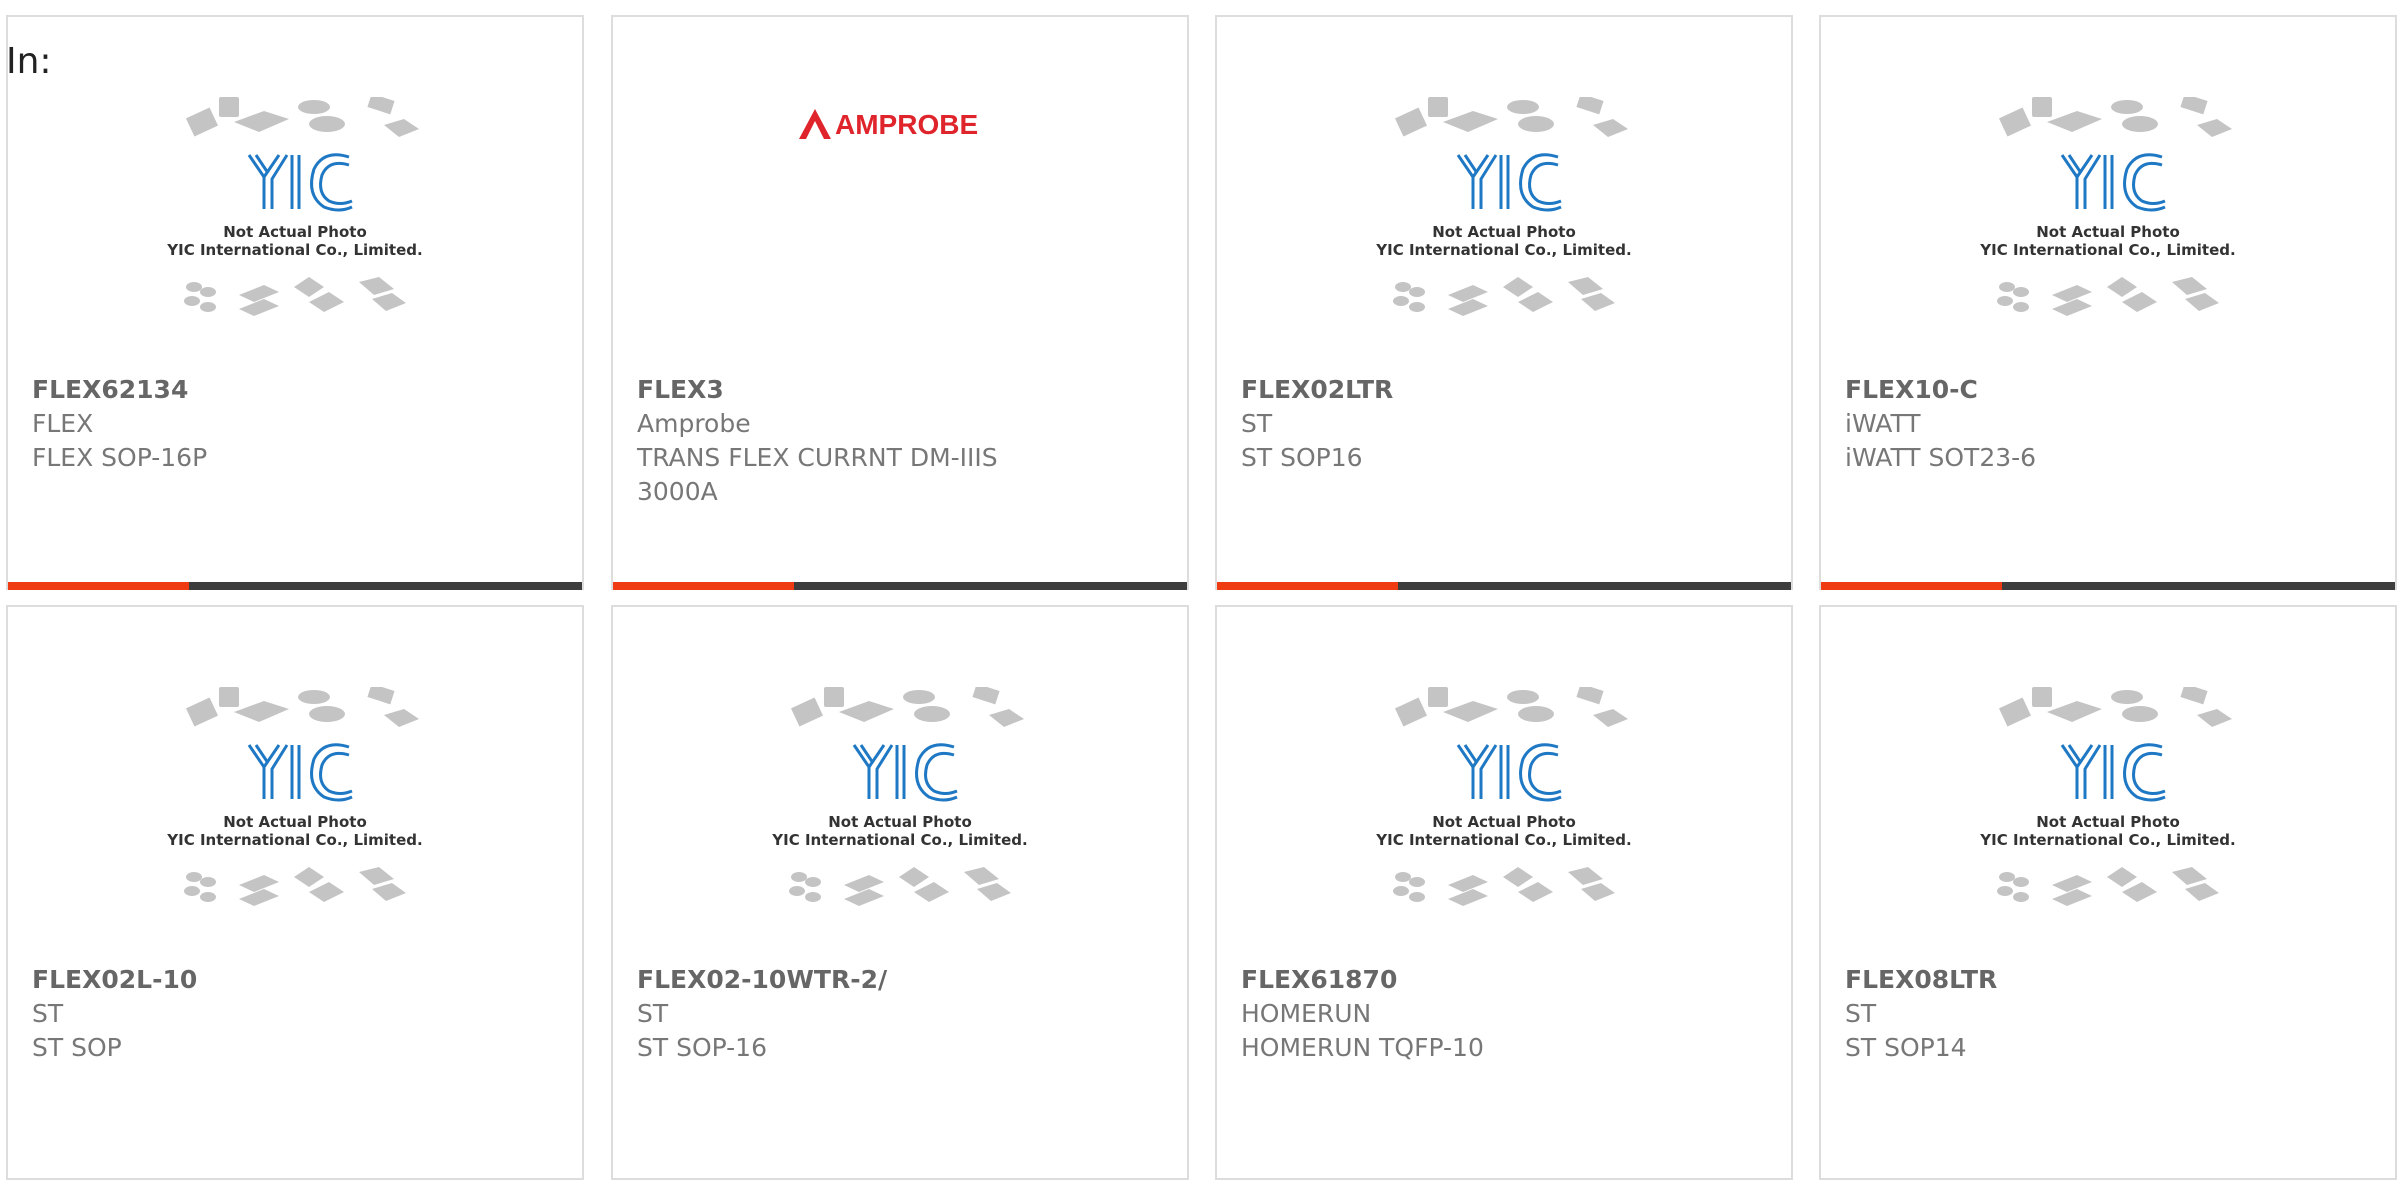  What do you see at coordinates (1504, 980) in the screenshot?
I see `part-number-link: FLEX61870` at bounding box center [1504, 980].